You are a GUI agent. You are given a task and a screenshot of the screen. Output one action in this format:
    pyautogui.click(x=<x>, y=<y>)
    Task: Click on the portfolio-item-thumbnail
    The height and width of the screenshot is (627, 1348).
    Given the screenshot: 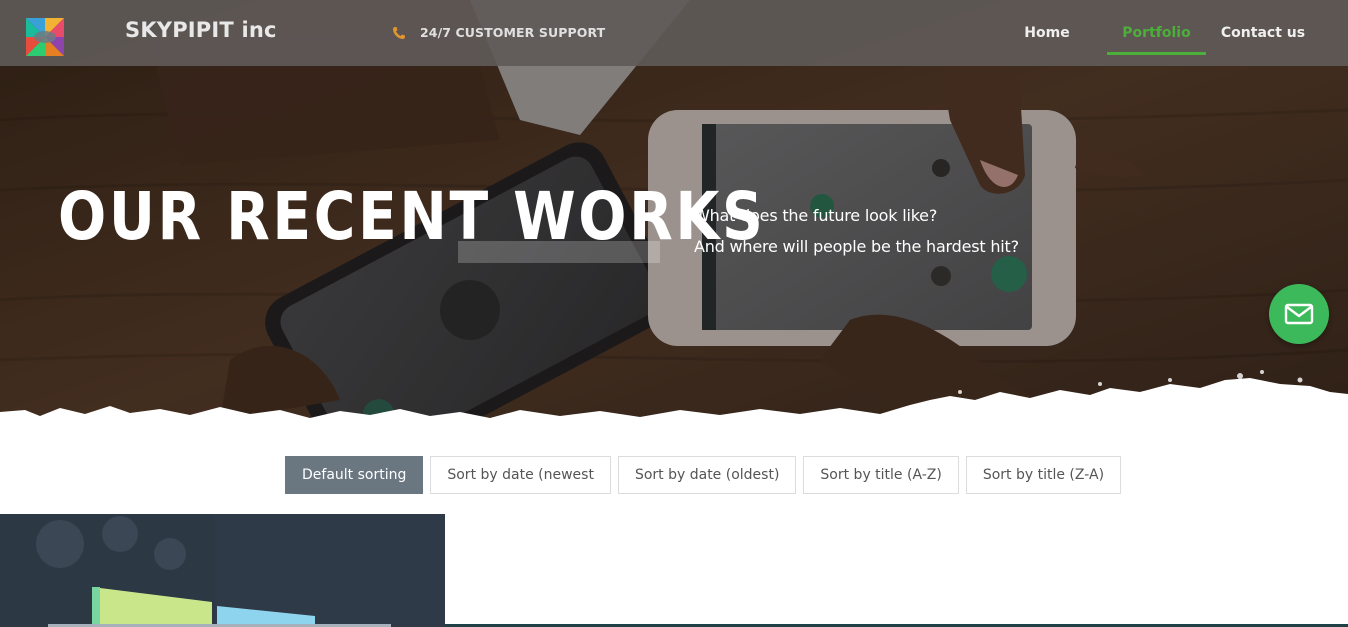 What is the action you would take?
    pyautogui.click(x=222, y=570)
    